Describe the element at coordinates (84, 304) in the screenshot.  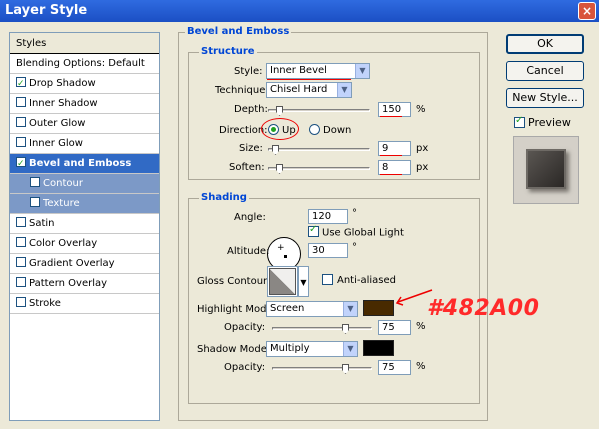
I see `style-item: Stroke` at that location.